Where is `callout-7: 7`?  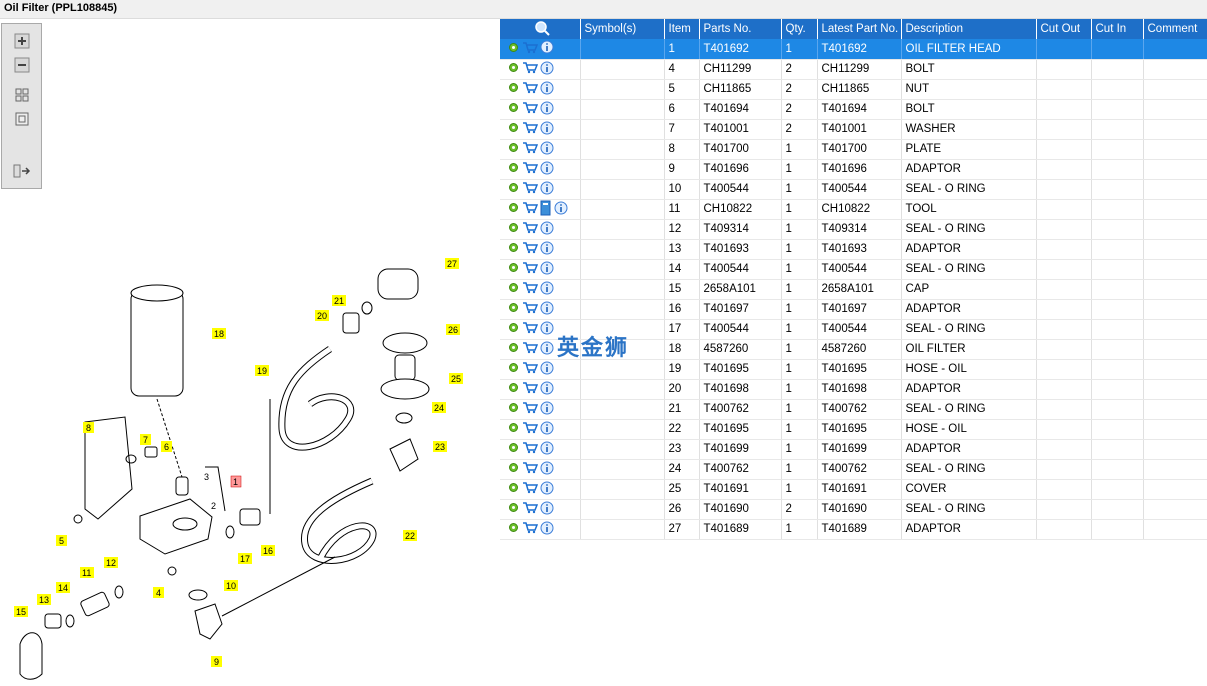 callout-7: 7 is located at coordinates (145, 439).